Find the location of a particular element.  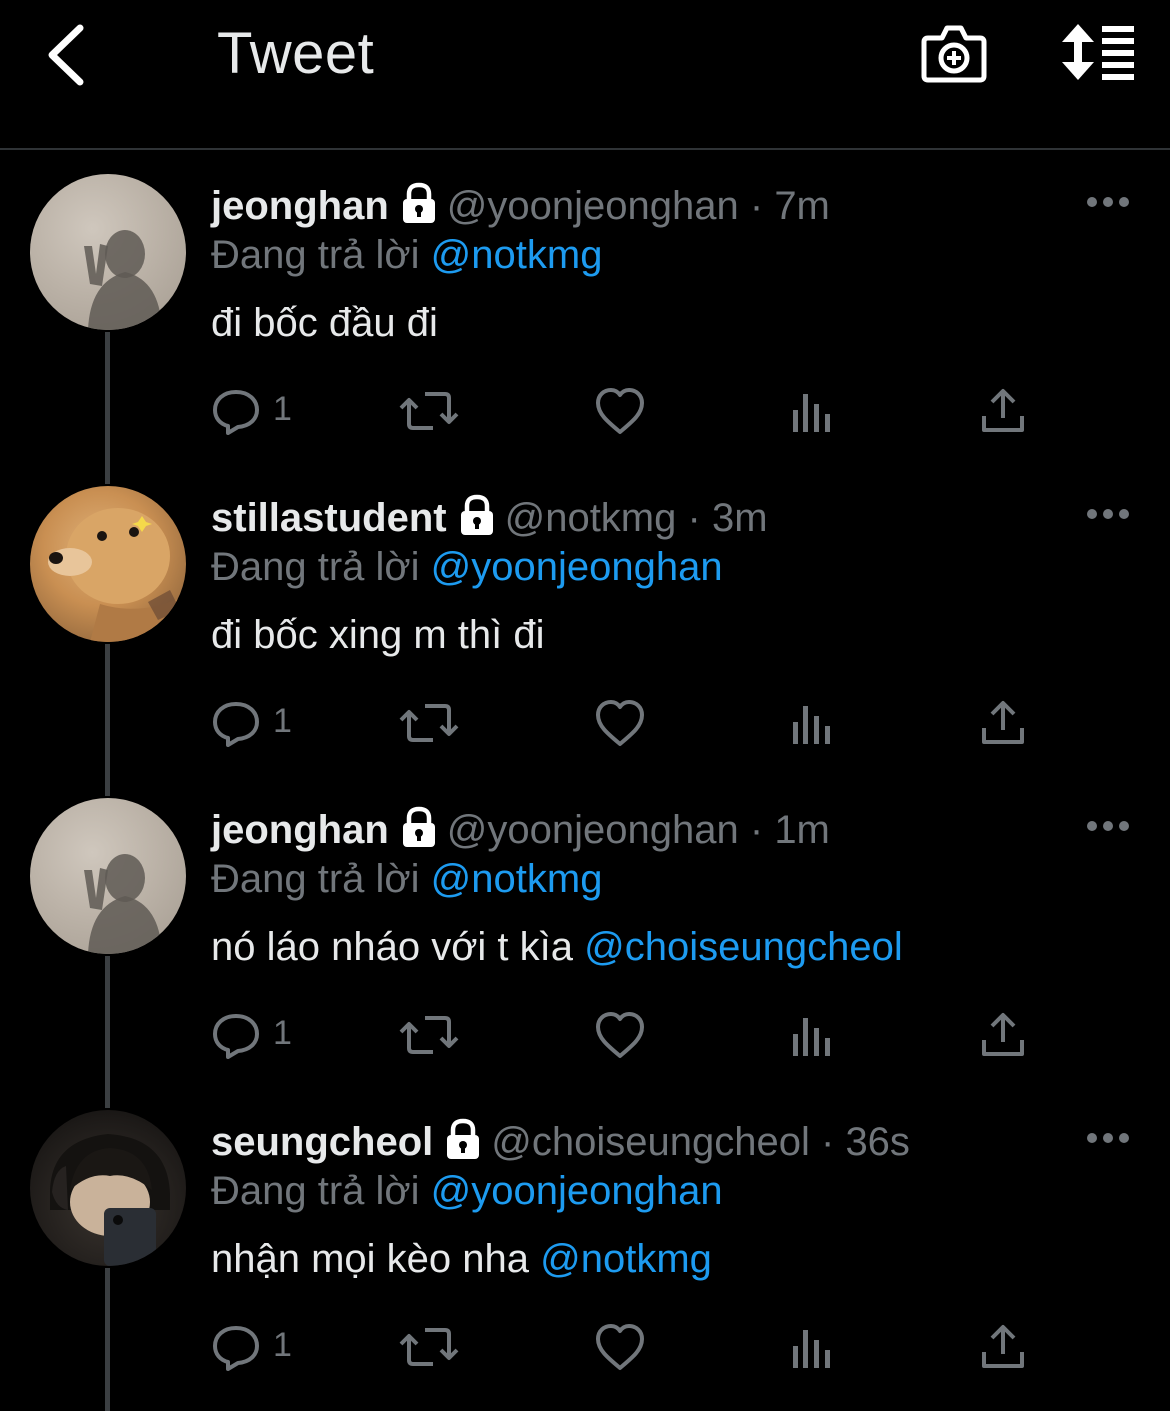

sort-list-icon is located at coordinates (1098, 52).